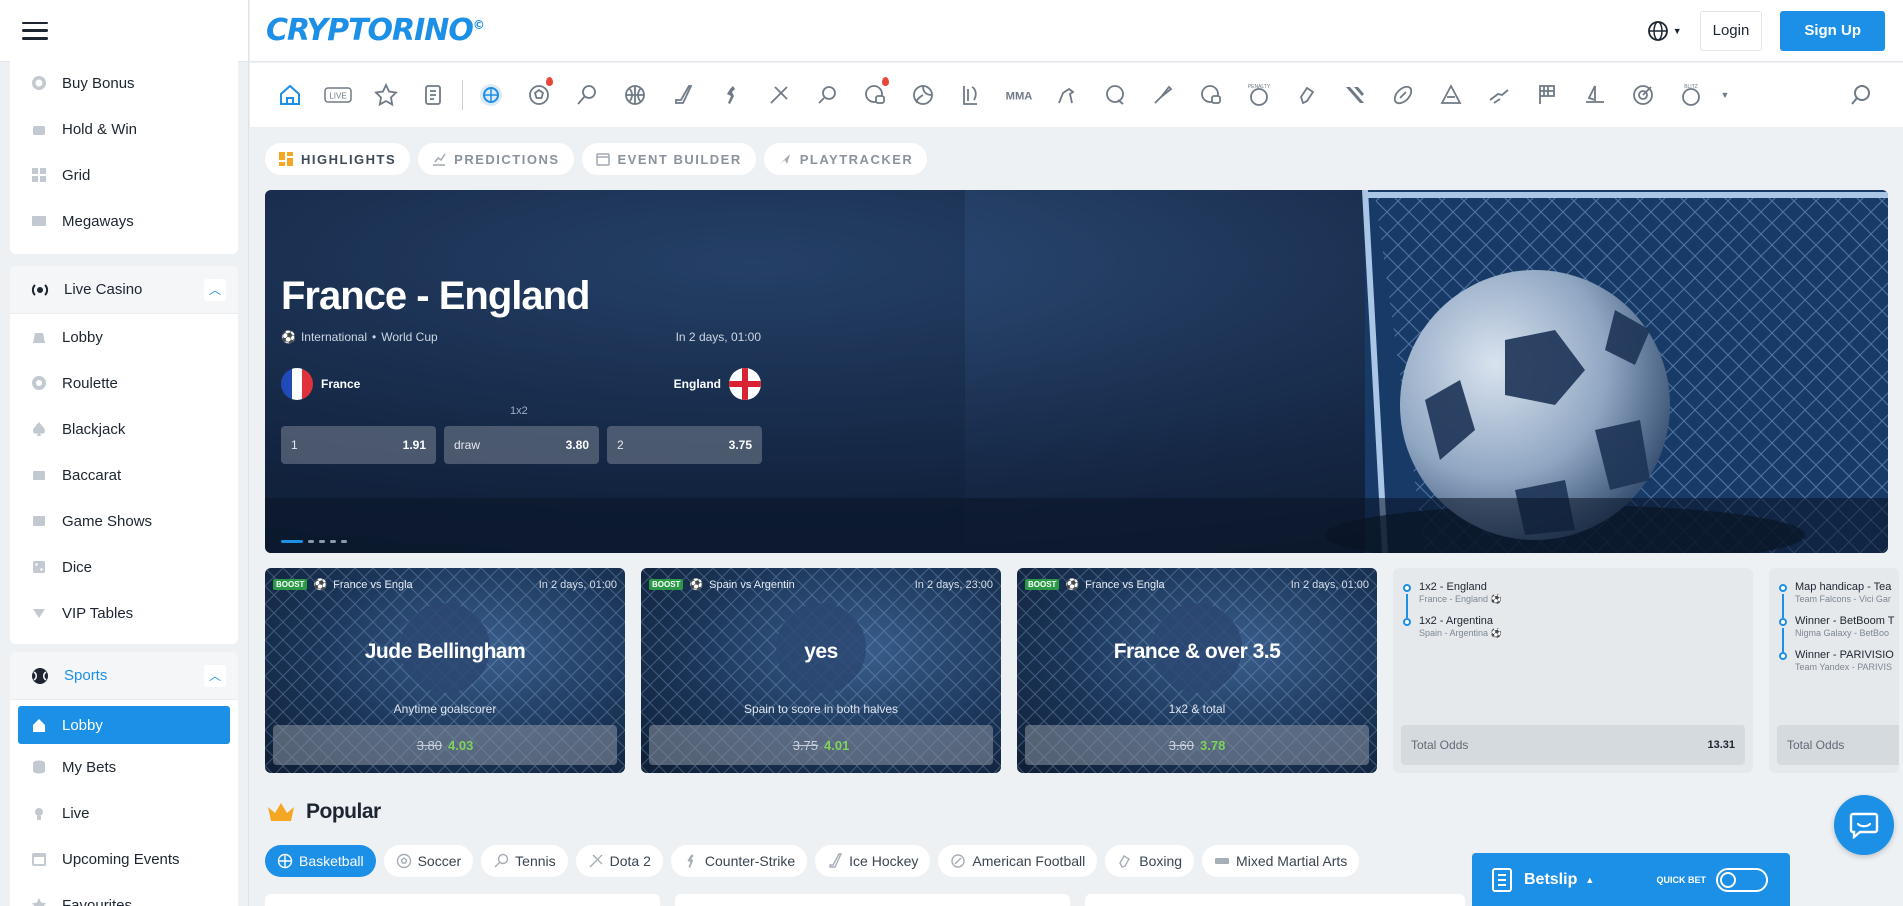  What do you see at coordinates (1664, 31) in the screenshot?
I see `language-selector: ▼` at bounding box center [1664, 31].